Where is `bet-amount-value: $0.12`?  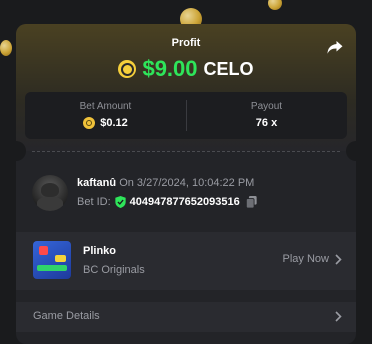
bet-amount-value: $0.12 is located at coordinates (114, 123).